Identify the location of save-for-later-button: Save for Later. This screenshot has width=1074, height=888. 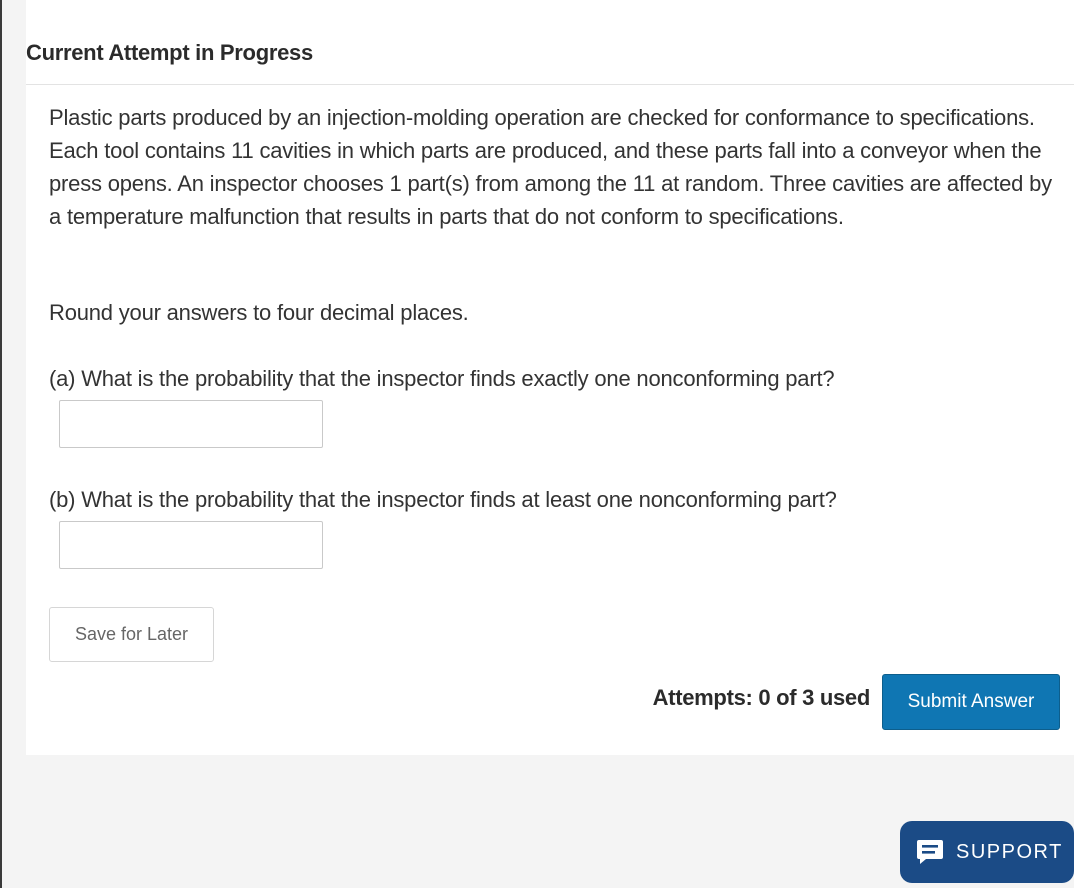
(131, 634).